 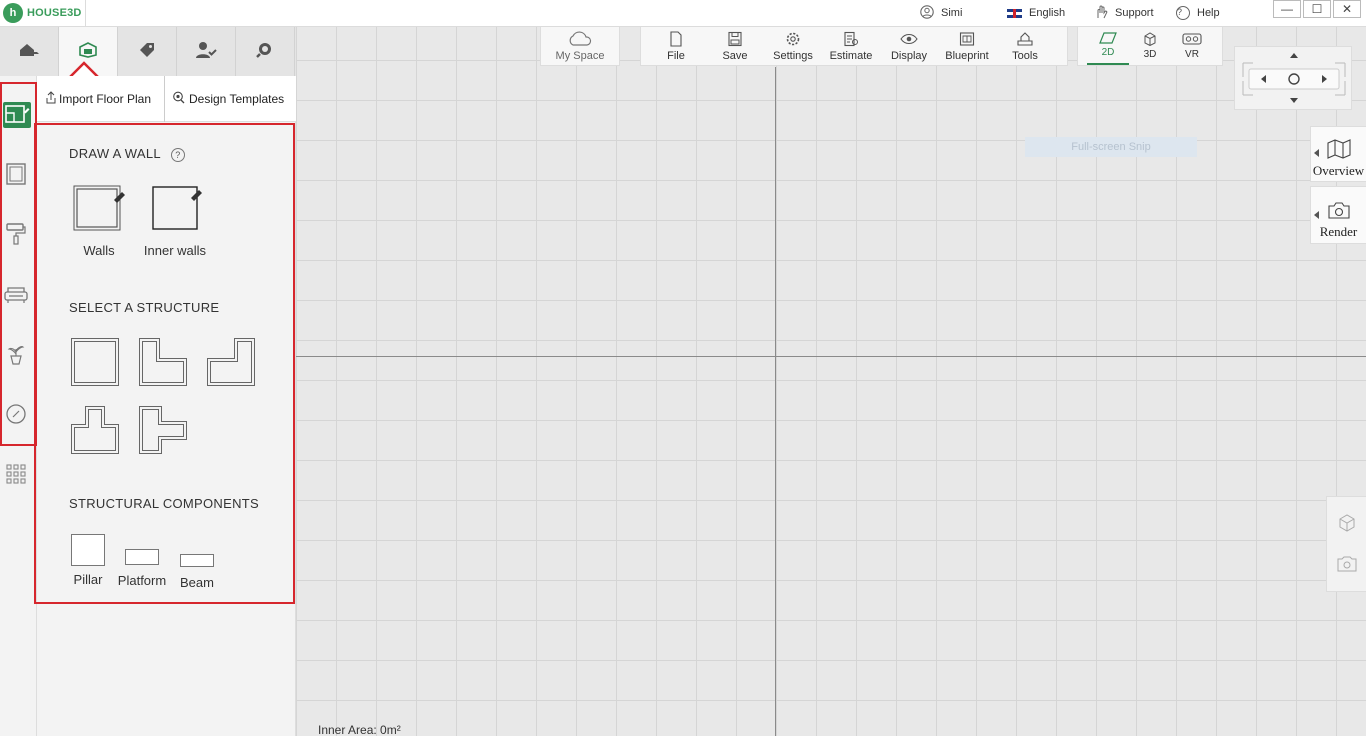 I want to click on tools-button: Tools, so click(x=1025, y=46).